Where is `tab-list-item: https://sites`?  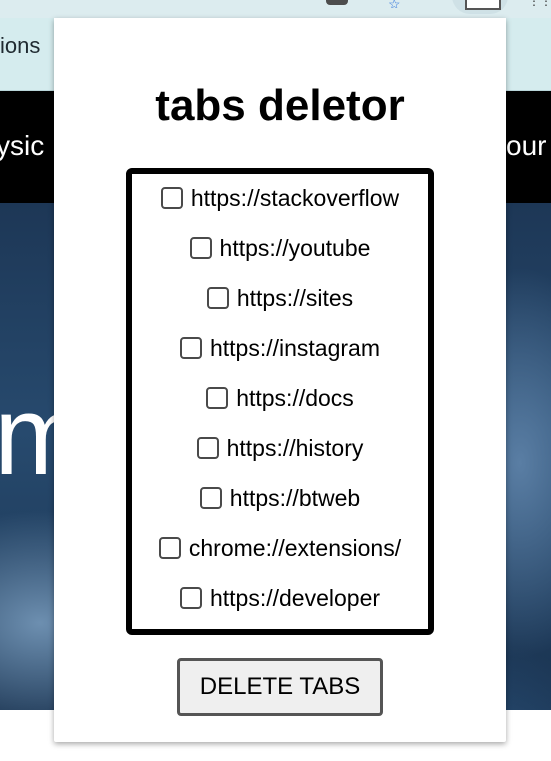 tab-list-item: https://sites is located at coordinates (280, 298).